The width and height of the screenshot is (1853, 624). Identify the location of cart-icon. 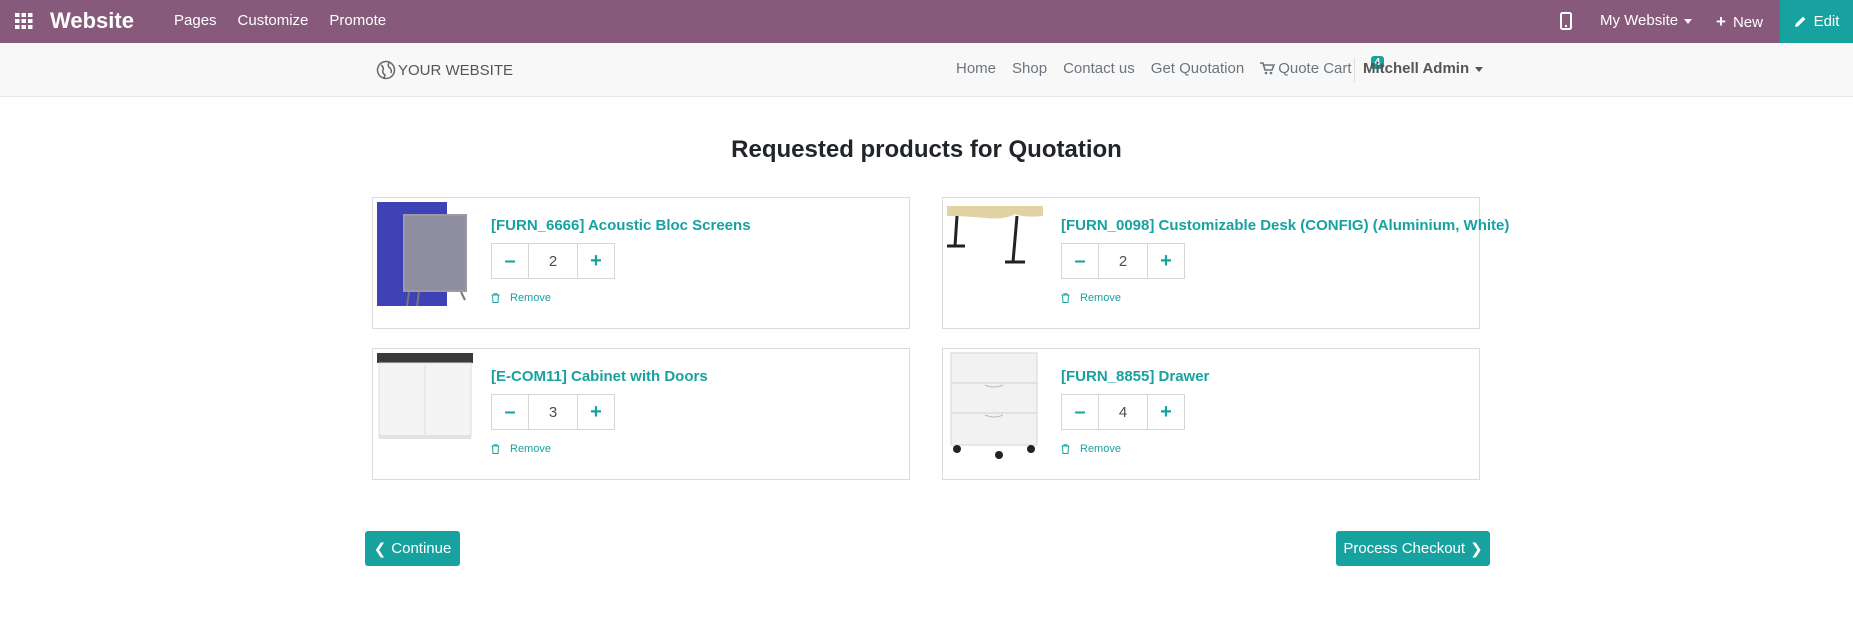
(1268, 68).